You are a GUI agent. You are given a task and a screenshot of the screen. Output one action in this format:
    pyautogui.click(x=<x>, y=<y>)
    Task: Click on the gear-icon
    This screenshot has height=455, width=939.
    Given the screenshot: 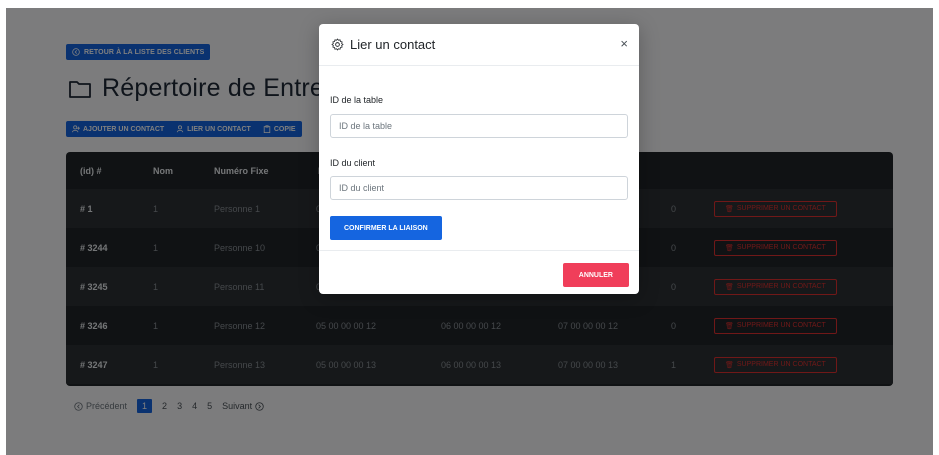 What is the action you would take?
    pyautogui.click(x=337, y=44)
    